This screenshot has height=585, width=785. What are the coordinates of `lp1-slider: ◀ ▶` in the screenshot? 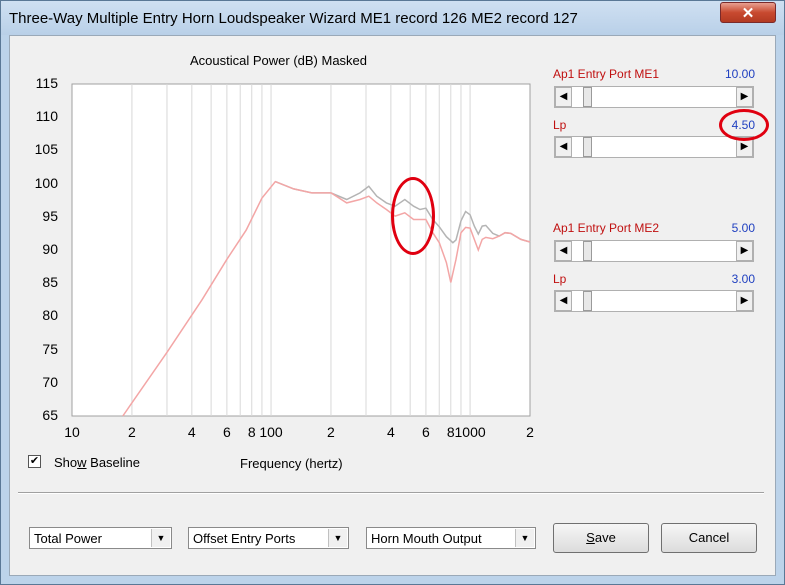 It's located at (654, 147).